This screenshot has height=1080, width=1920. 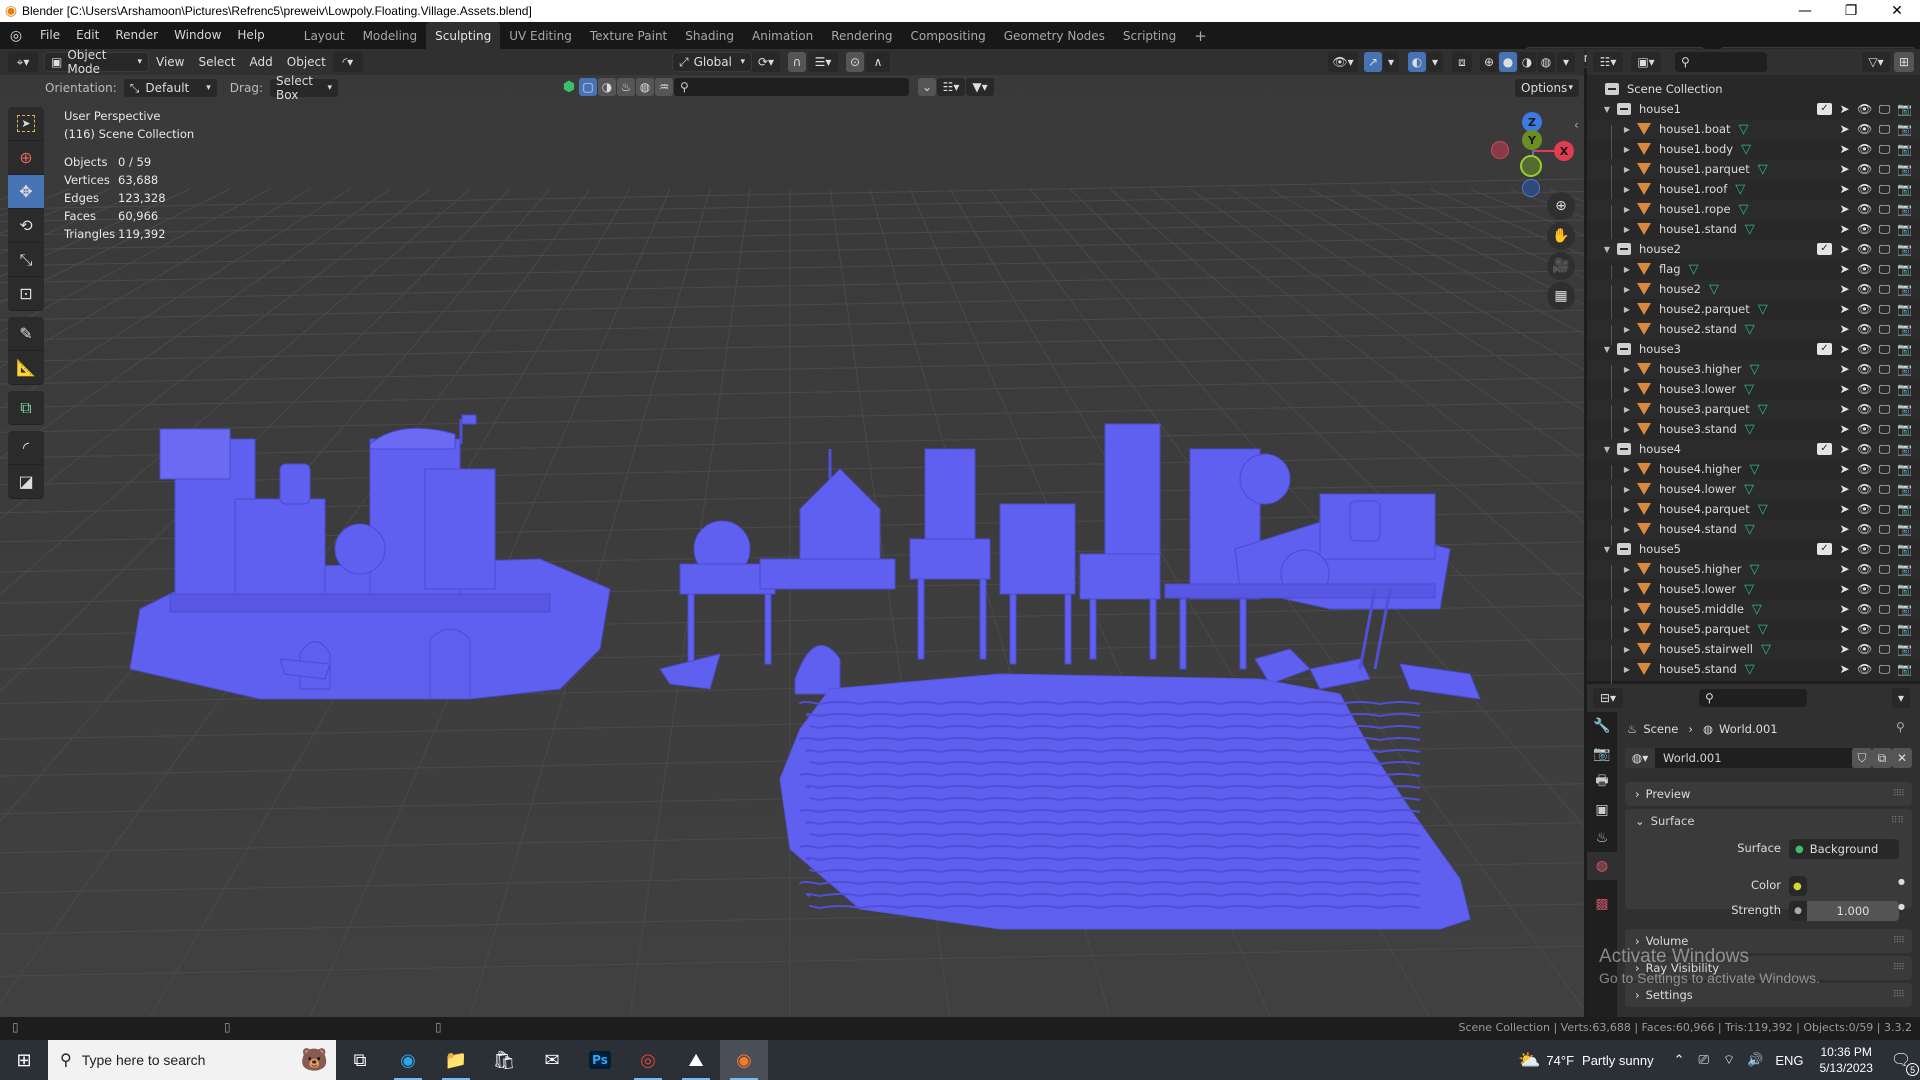 I want to click on snap-target-button: ☰▾, so click(x=823, y=62).